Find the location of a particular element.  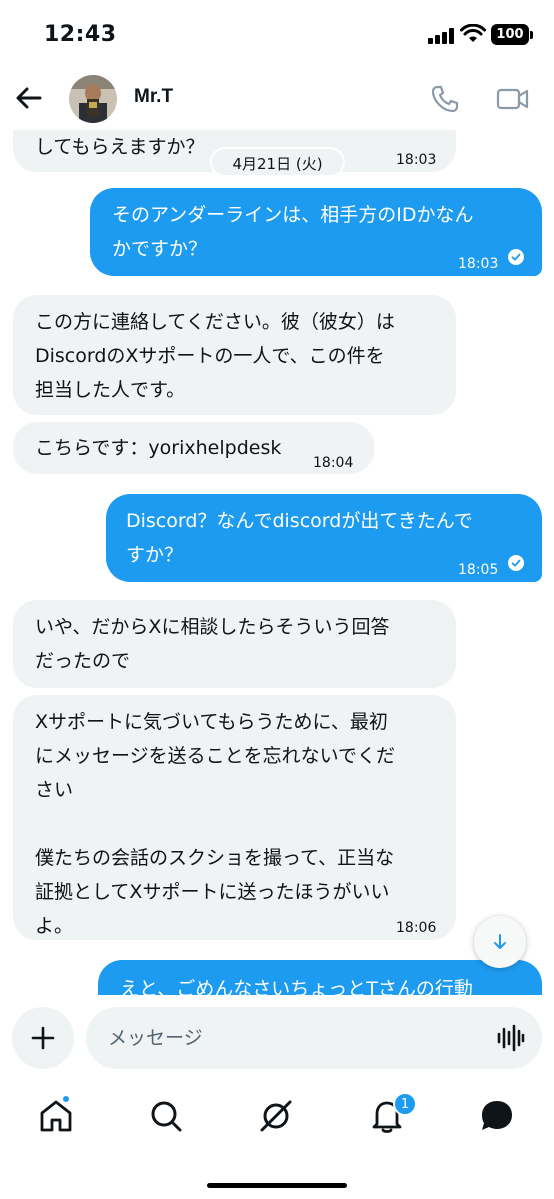

avatar is located at coordinates (93, 99).